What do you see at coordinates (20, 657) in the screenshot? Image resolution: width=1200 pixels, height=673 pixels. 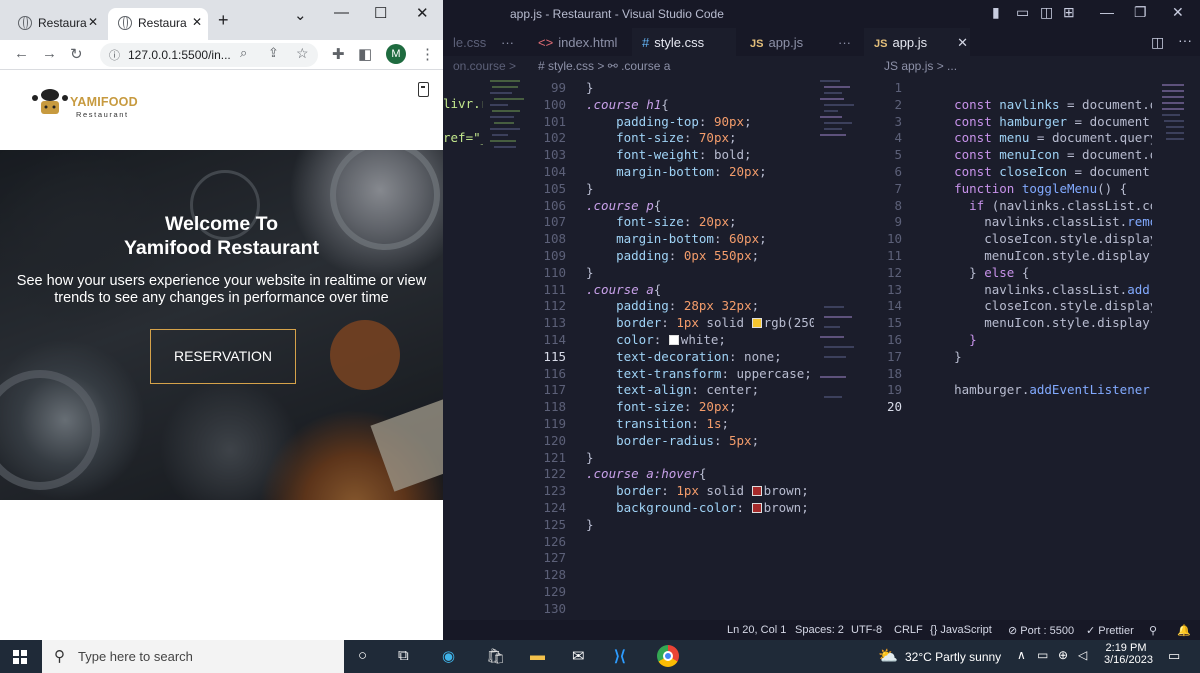 I see `windows-start-icon` at bounding box center [20, 657].